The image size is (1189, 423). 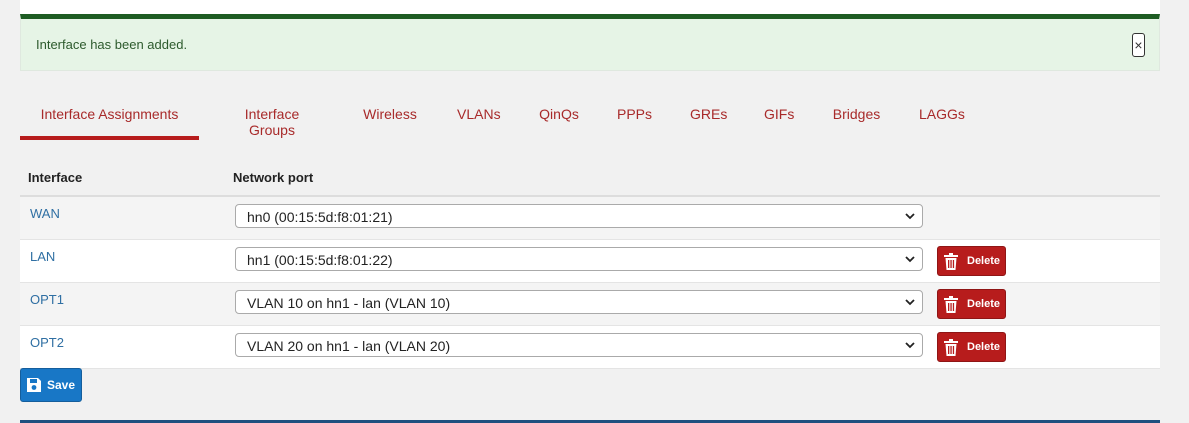 I want to click on select-value: VLAN 20 on hn1 - lan (VLAN 20), so click(x=349, y=346).